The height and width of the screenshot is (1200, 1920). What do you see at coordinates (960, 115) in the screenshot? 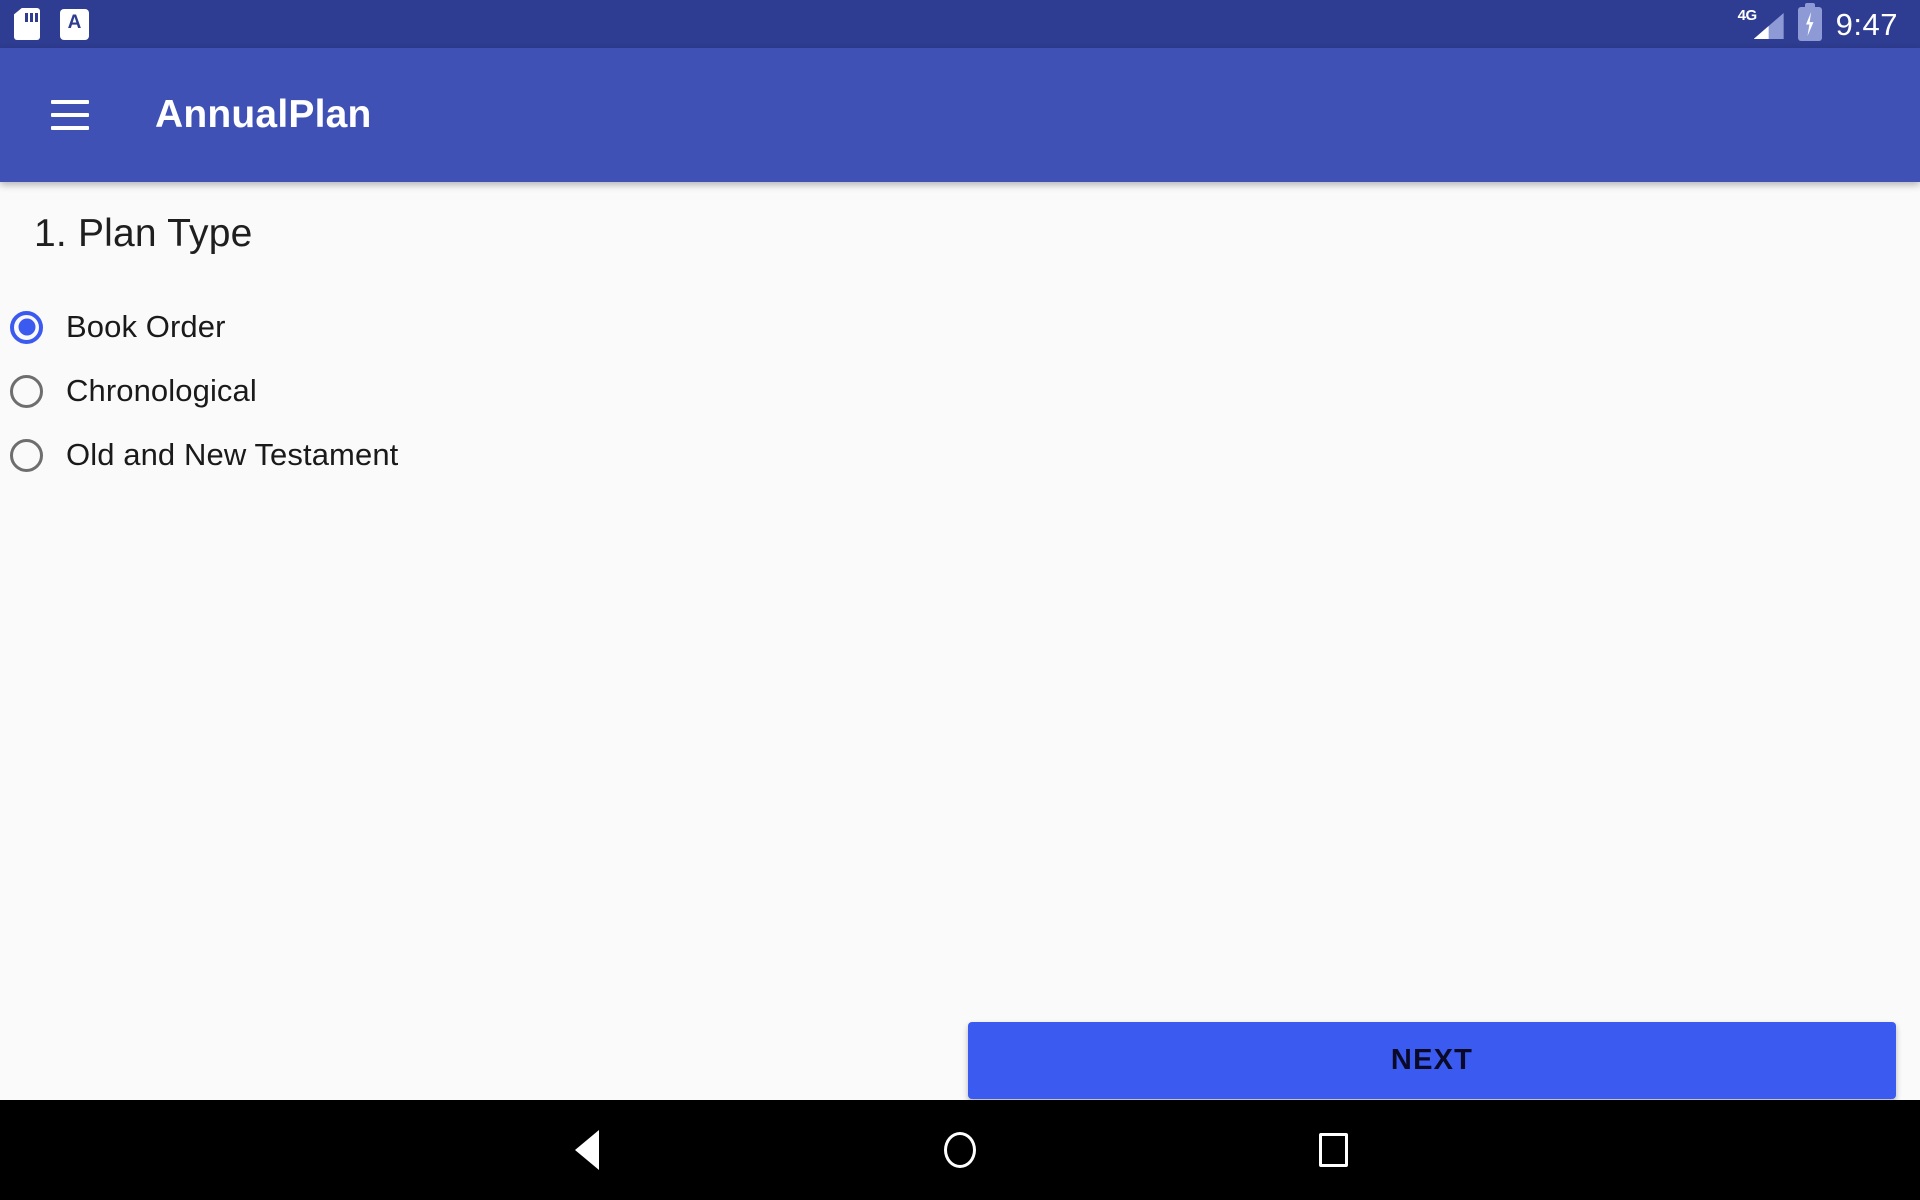
I see `app-bar: AnnualPlan` at bounding box center [960, 115].